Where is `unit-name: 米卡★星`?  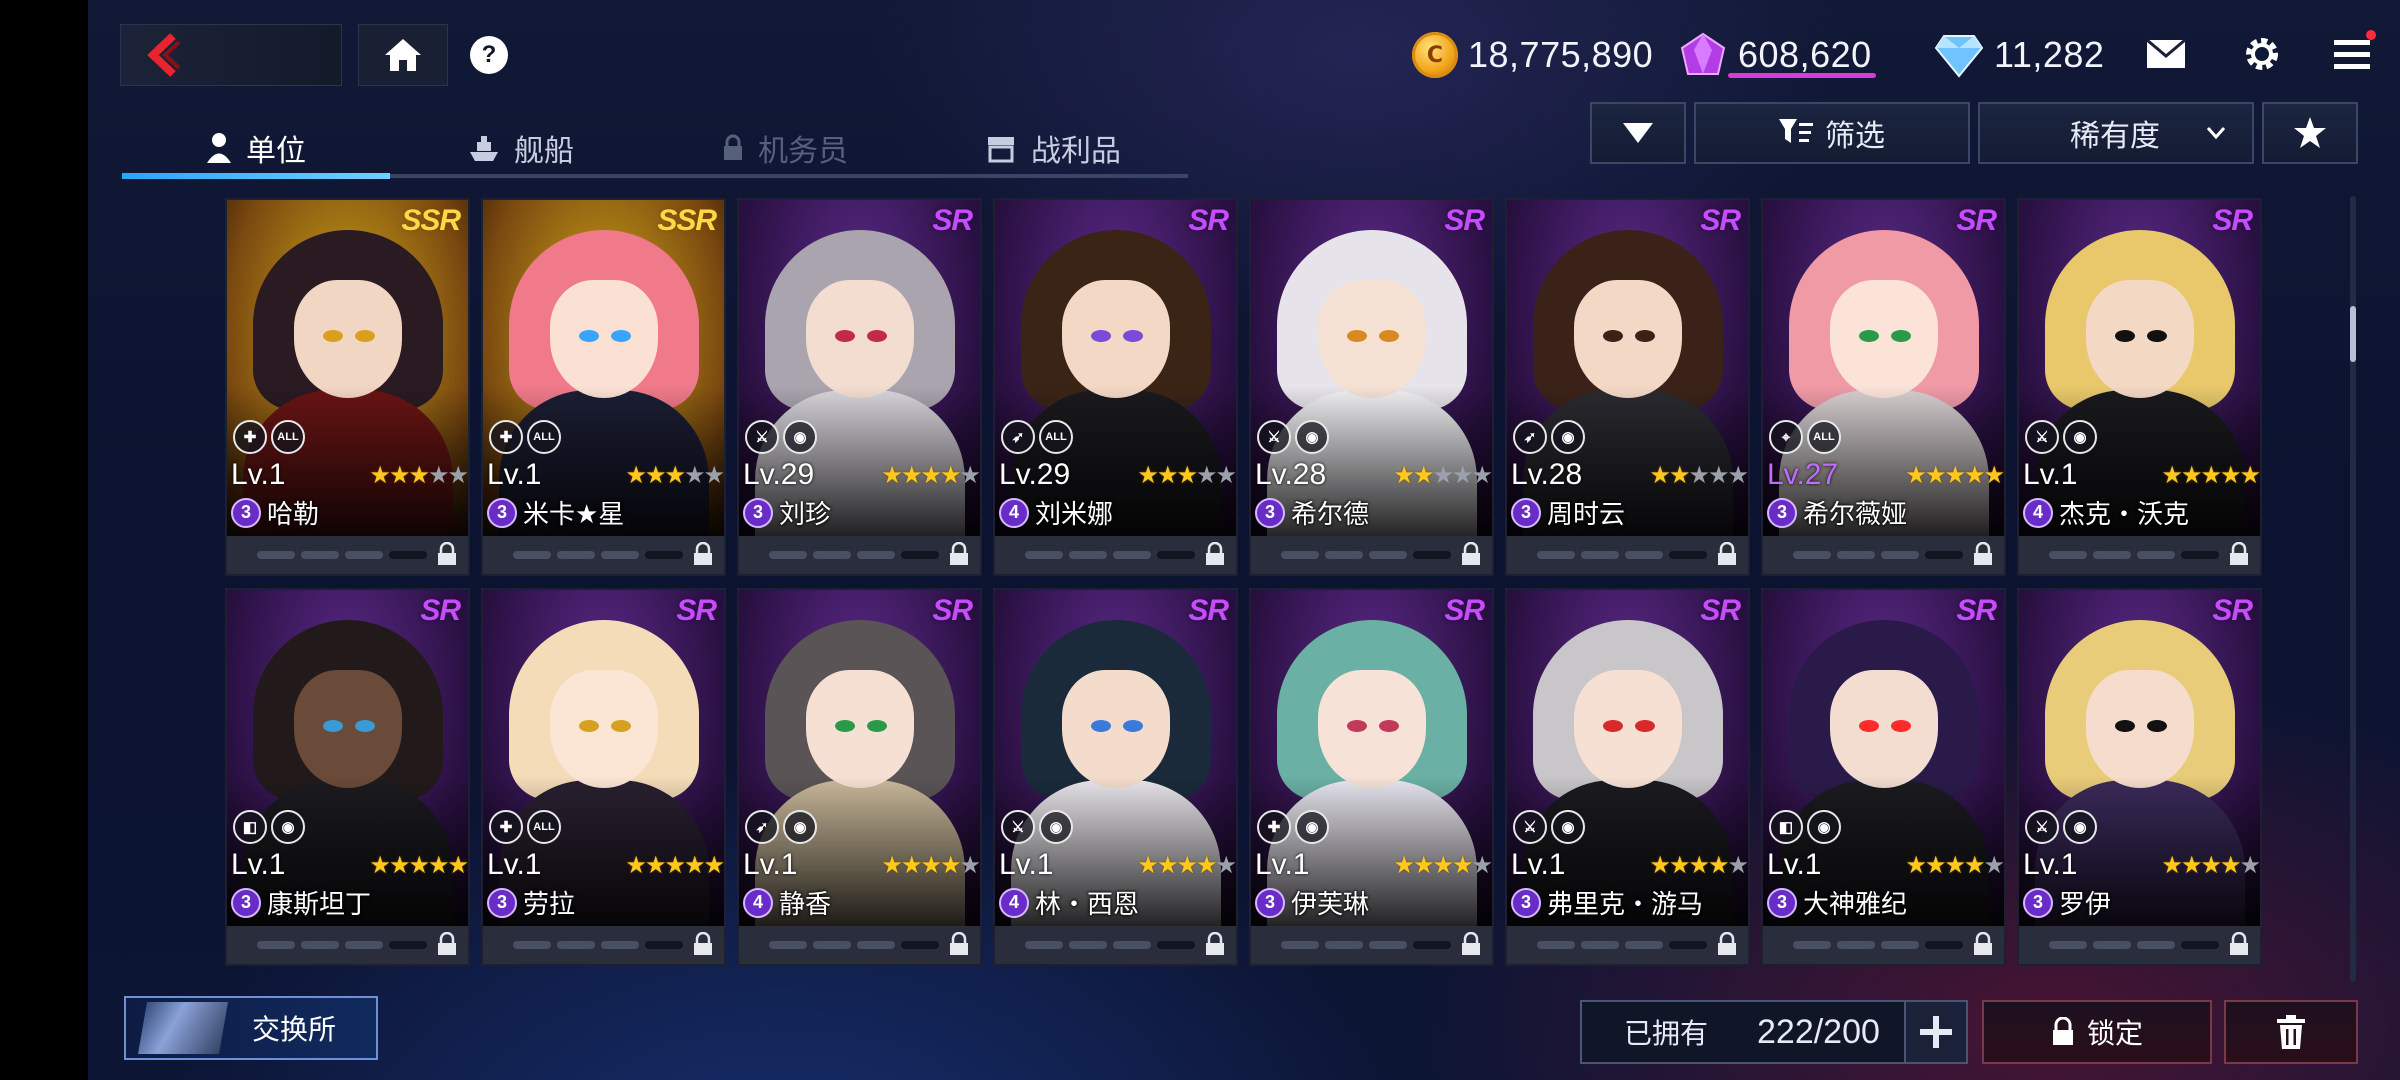
unit-name: 米卡★星 is located at coordinates (574, 515).